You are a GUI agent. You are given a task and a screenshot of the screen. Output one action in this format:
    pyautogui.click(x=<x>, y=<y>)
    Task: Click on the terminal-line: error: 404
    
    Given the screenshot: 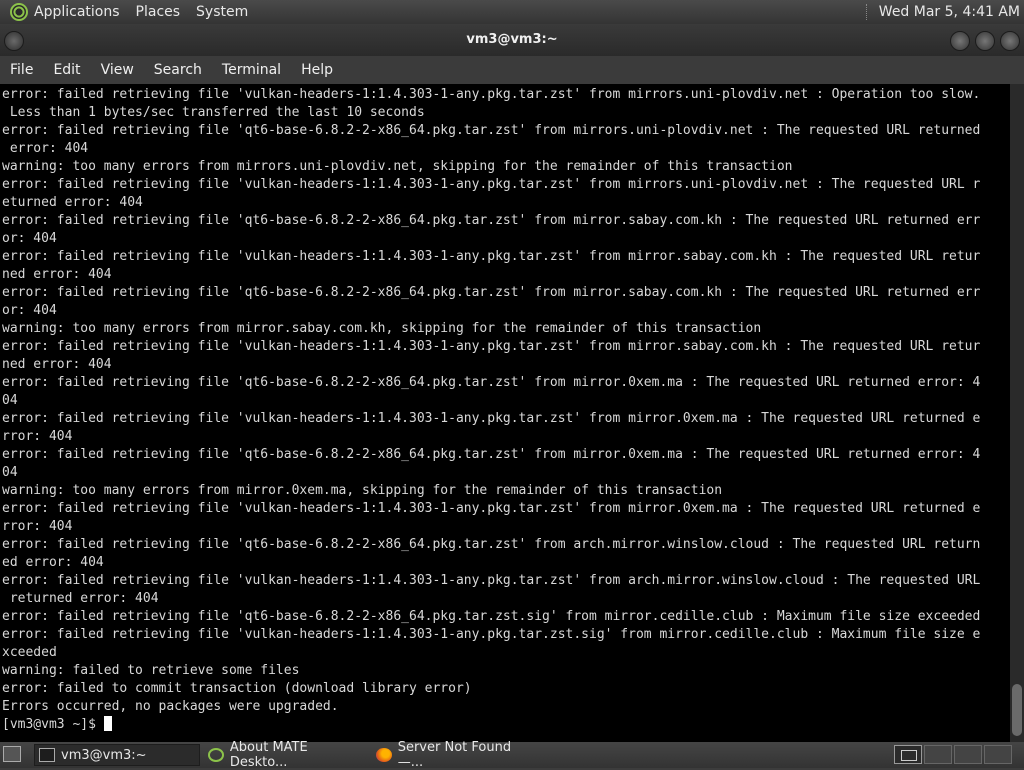 What is the action you would take?
    pyautogui.click(x=45, y=148)
    